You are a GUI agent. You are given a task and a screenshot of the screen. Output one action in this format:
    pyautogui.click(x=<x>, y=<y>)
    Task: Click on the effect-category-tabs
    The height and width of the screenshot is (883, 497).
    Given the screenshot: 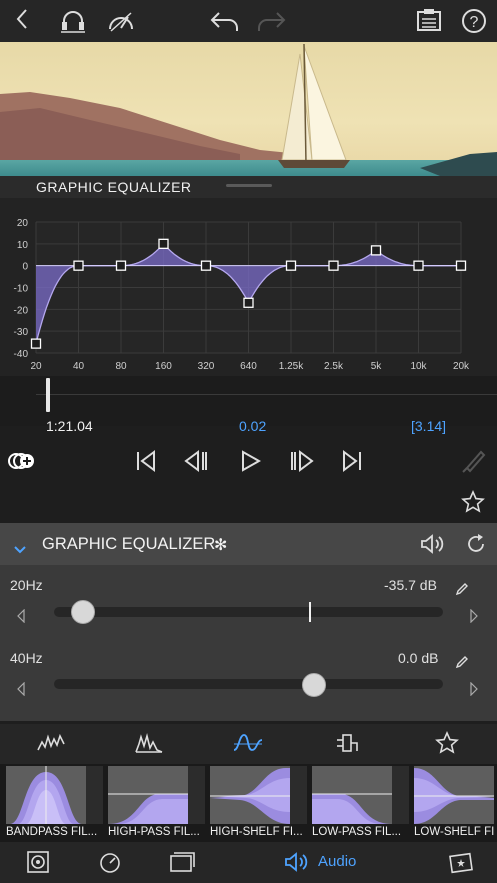 What is the action you would take?
    pyautogui.click(x=248, y=744)
    